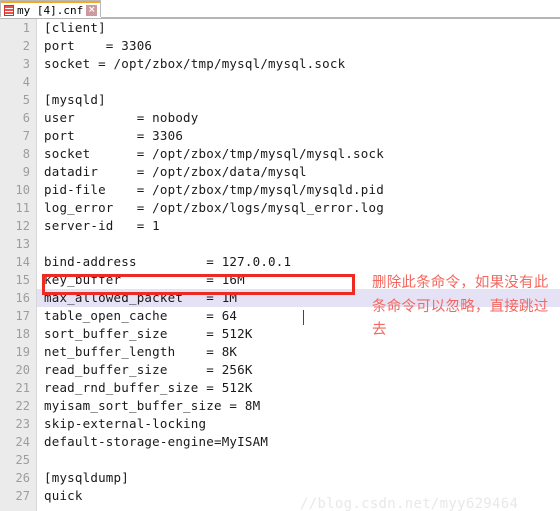 The height and width of the screenshot is (511, 560). Describe the element at coordinates (280, 100) in the screenshot. I see `code-line: 5 [mysqld]` at that location.